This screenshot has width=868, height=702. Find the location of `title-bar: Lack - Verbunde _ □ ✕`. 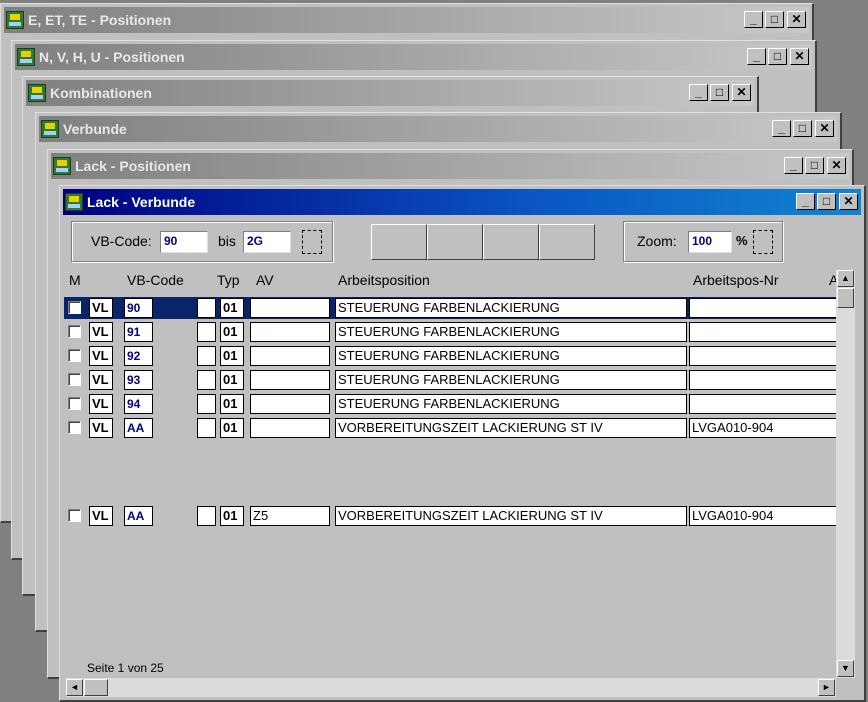

title-bar: Lack - Verbunde _ □ ✕ is located at coordinates (462, 202).